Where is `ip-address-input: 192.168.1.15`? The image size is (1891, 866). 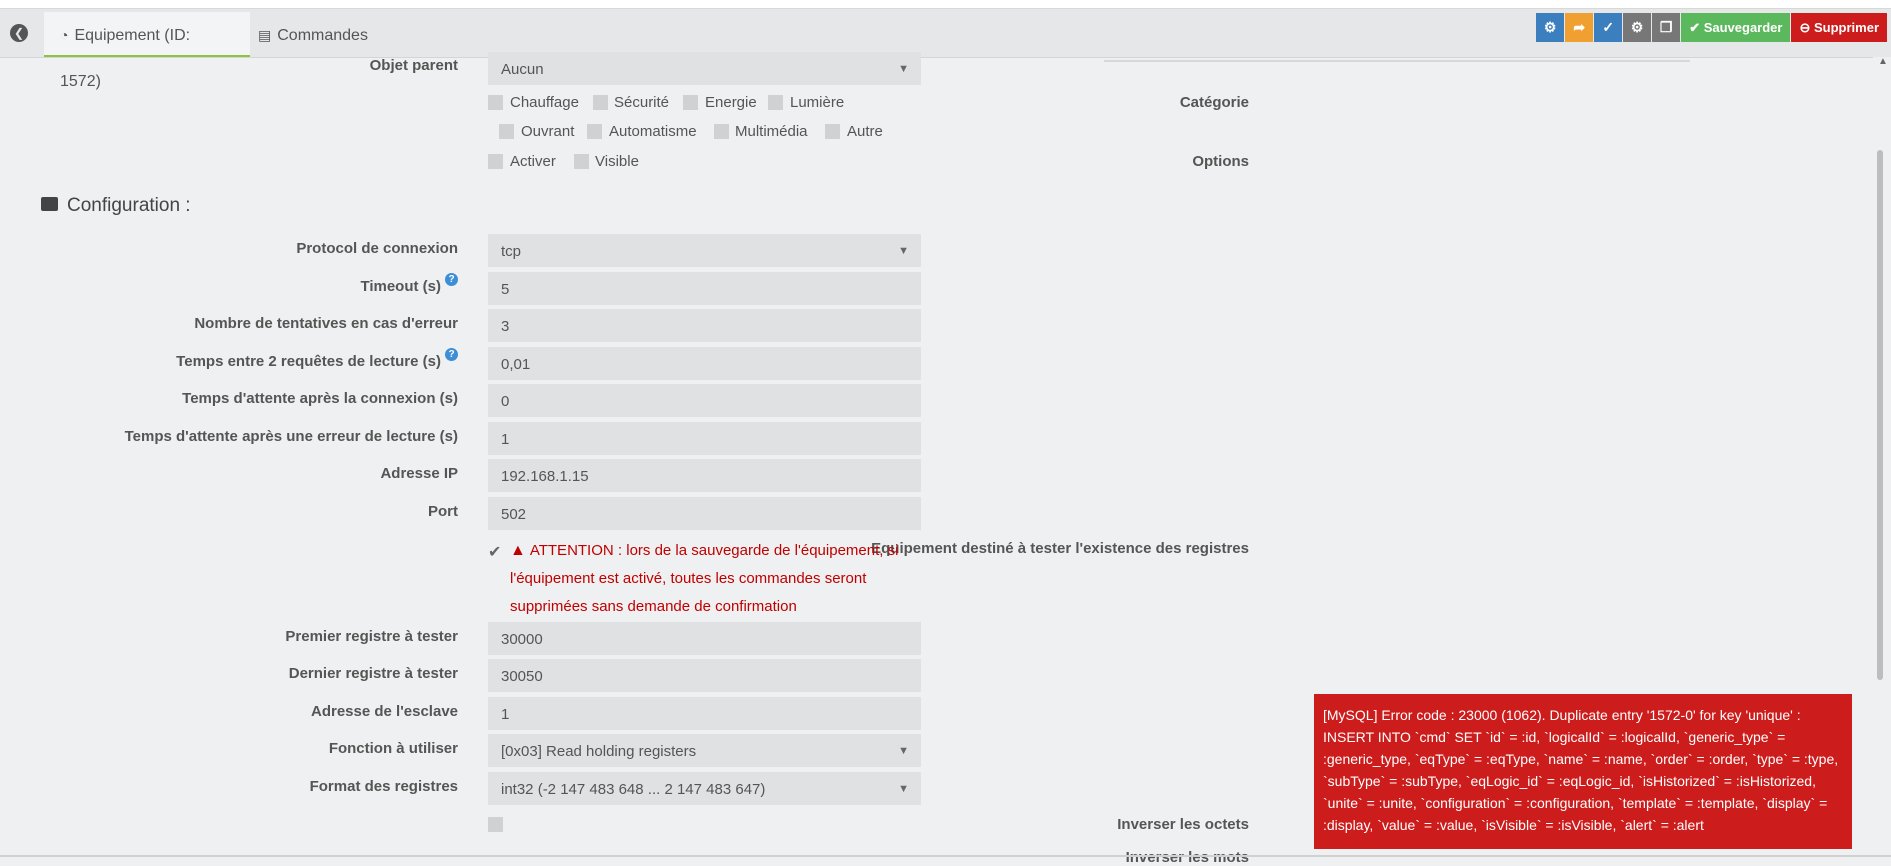 ip-address-input: 192.168.1.15 is located at coordinates (704, 475).